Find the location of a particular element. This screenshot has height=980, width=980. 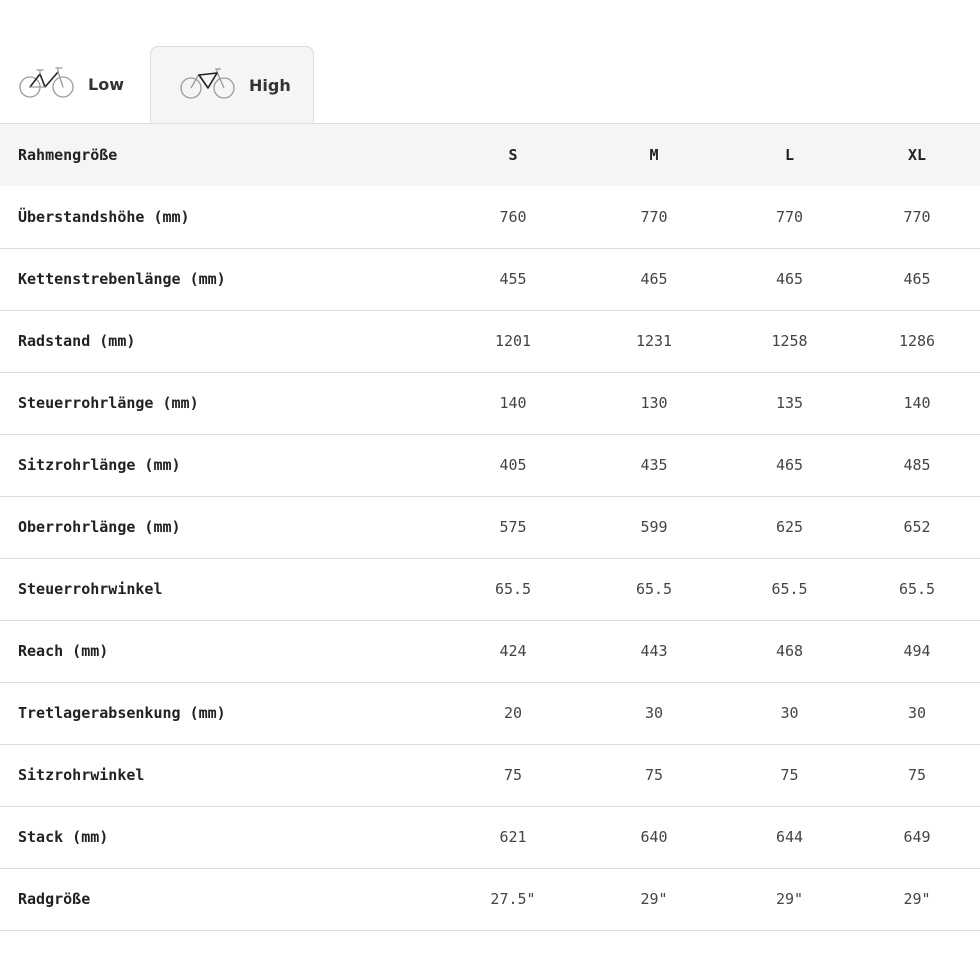

row-value: 652 is located at coordinates (917, 527).